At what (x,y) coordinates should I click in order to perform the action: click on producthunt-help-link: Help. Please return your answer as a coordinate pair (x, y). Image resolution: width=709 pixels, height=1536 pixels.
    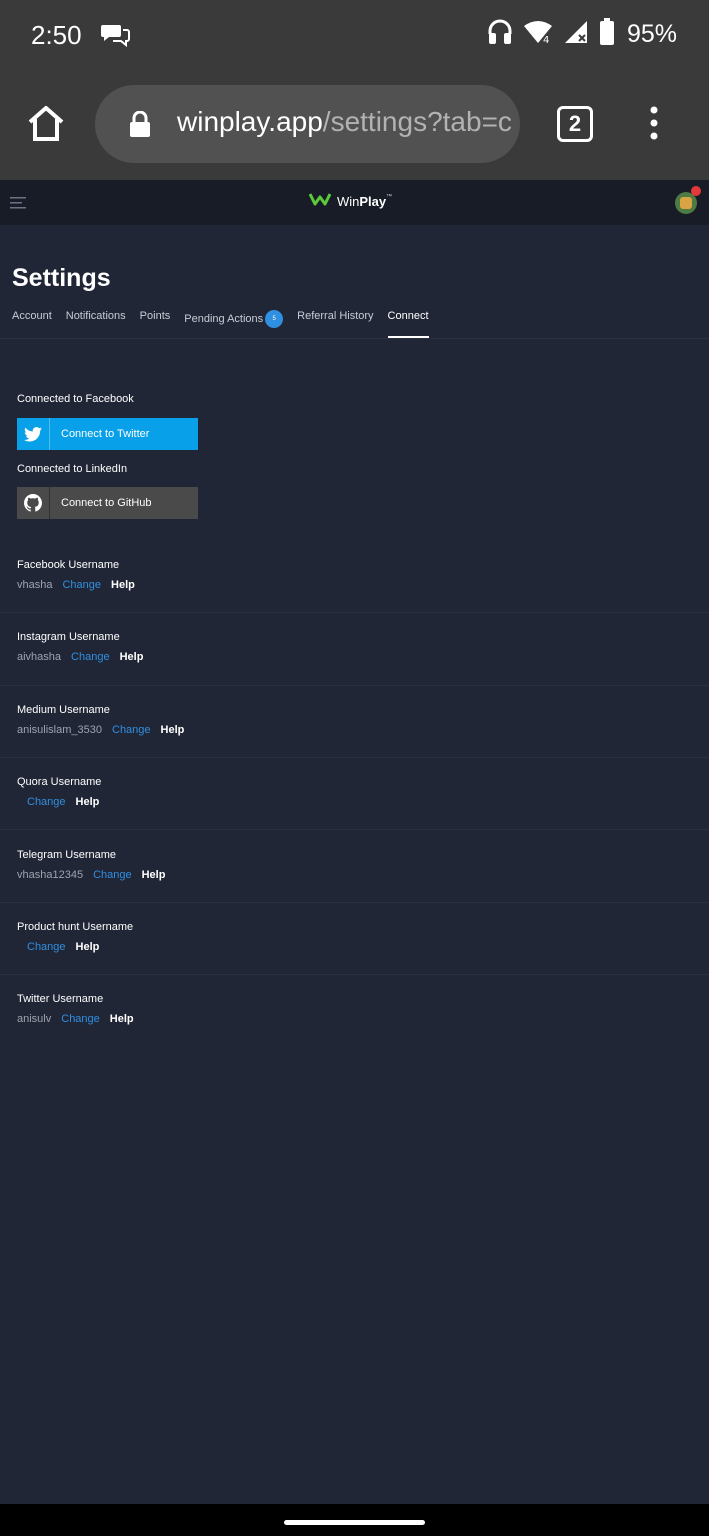
    Looking at the image, I should click on (88, 947).